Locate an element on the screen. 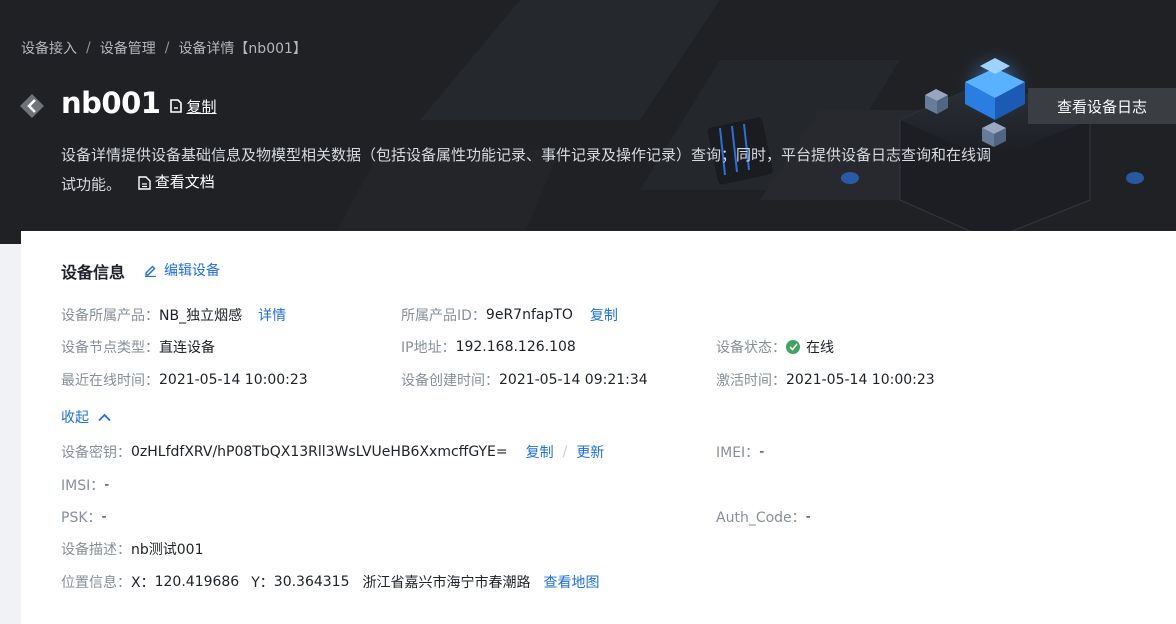 The height and width of the screenshot is (624, 1176). view-docs-link: 查看文档 is located at coordinates (176, 182).